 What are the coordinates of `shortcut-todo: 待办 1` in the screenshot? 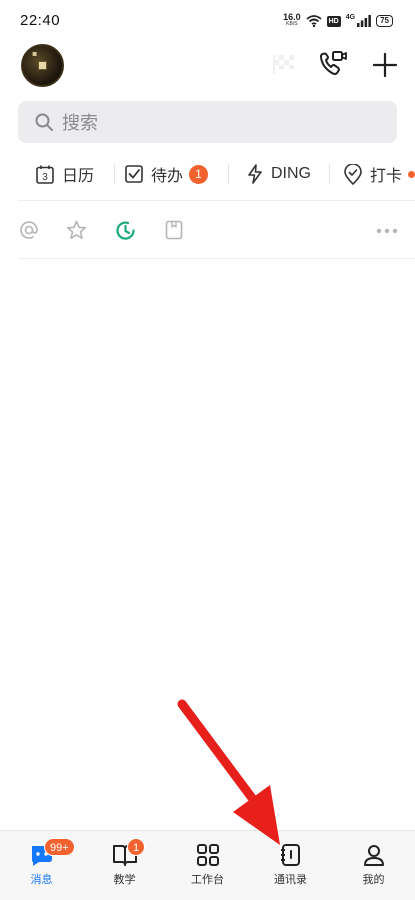 It's located at (161, 174).